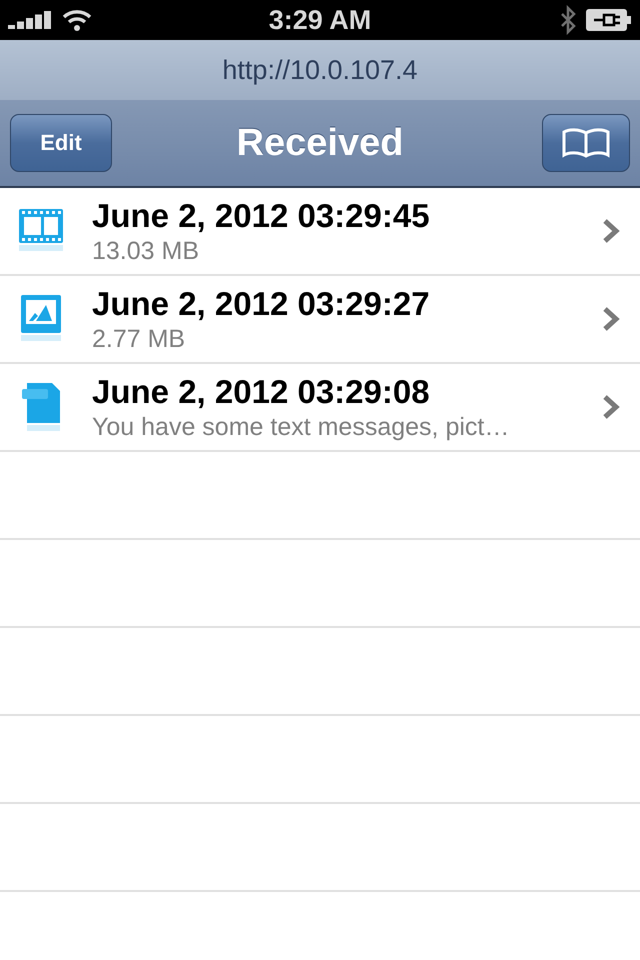 This screenshot has width=640, height=960. I want to click on item-title: June 2, 2012 03:29:45, so click(261, 215).